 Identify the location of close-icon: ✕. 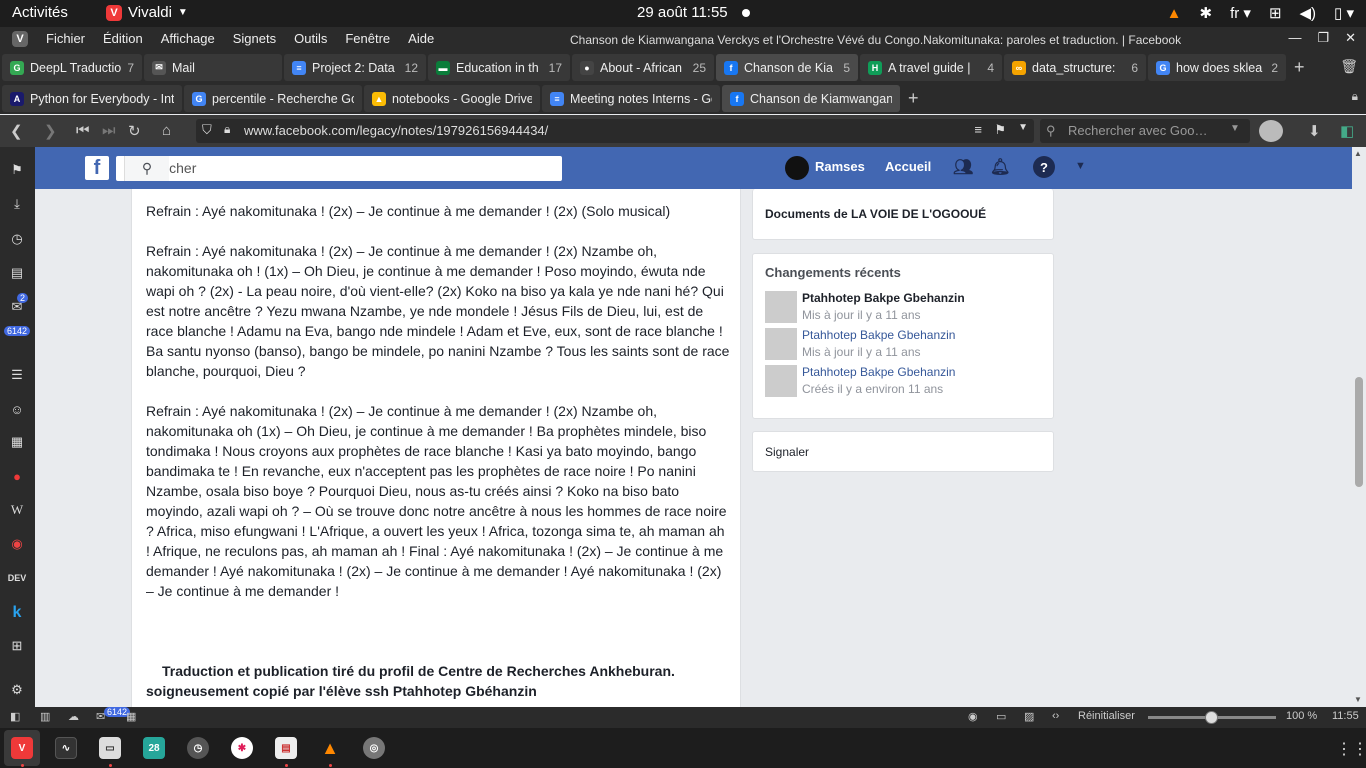
(1350, 38).